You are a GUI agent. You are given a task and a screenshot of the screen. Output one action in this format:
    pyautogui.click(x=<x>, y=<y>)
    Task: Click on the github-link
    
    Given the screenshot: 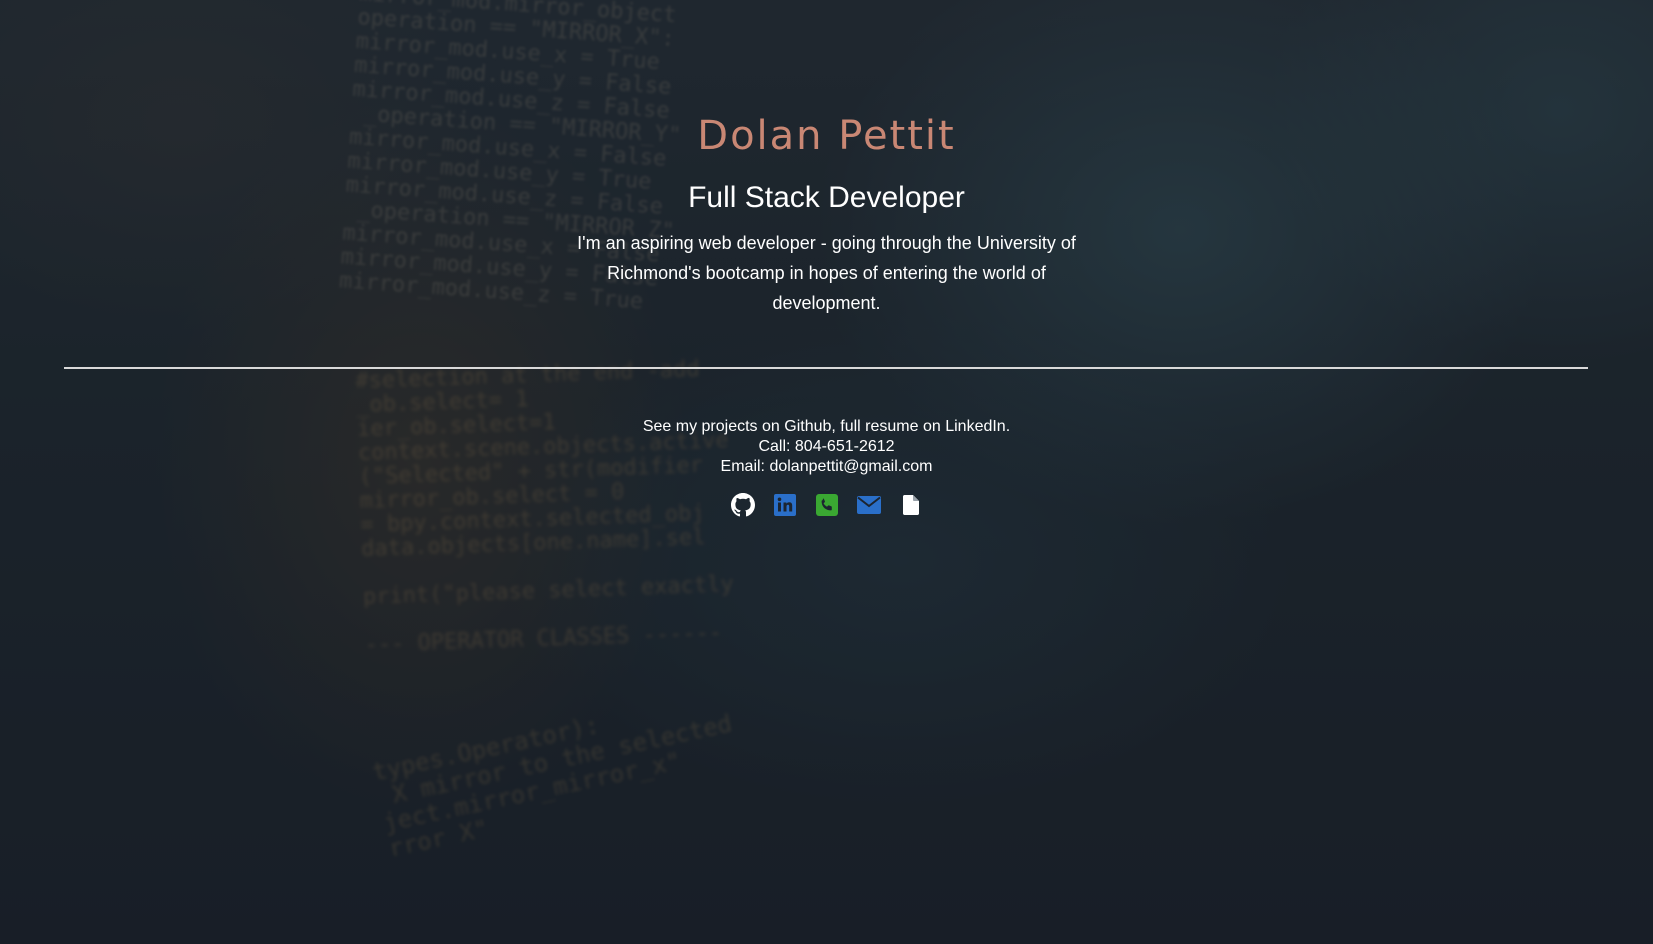 What is the action you would take?
    pyautogui.click(x=742, y=505)
    